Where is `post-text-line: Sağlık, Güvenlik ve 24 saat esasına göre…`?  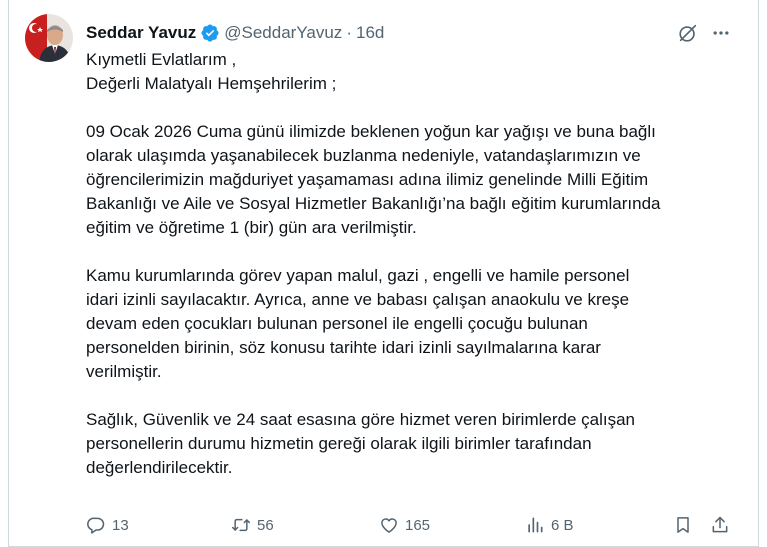 post-text-line: Sağlık, Güvenlik ve 24 saat esasına göre… is located at coordinates (360, 419).